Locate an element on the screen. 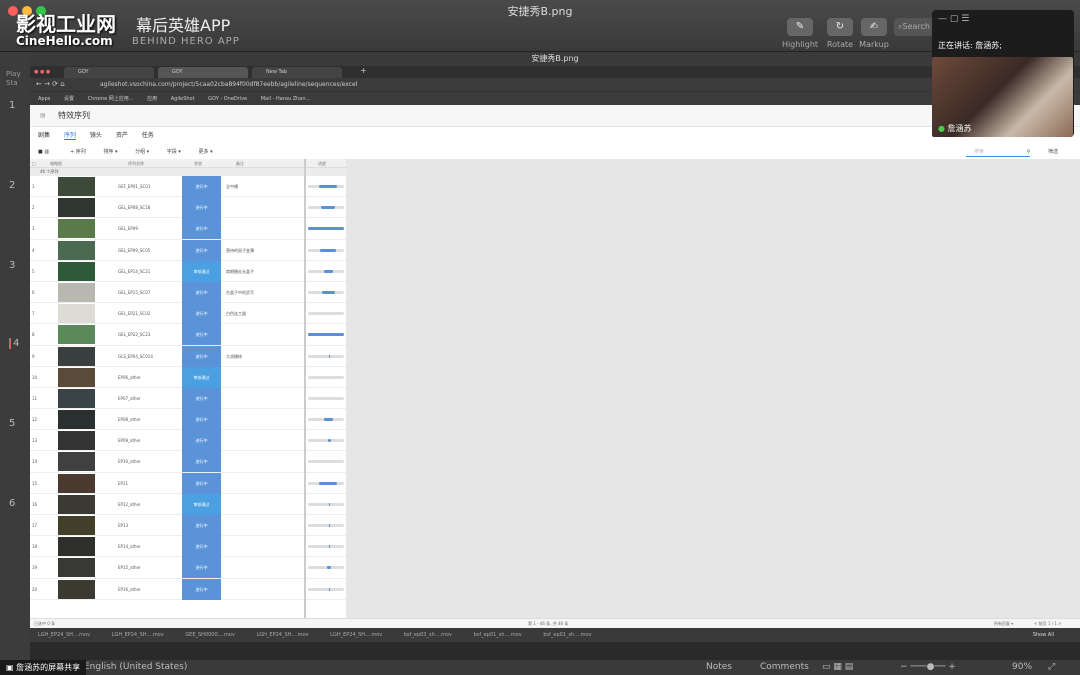 The width and height of the screenshot is (1080, 675). table-row: 16 EP12_other 审核通过 is located at coordinates (188, 504).